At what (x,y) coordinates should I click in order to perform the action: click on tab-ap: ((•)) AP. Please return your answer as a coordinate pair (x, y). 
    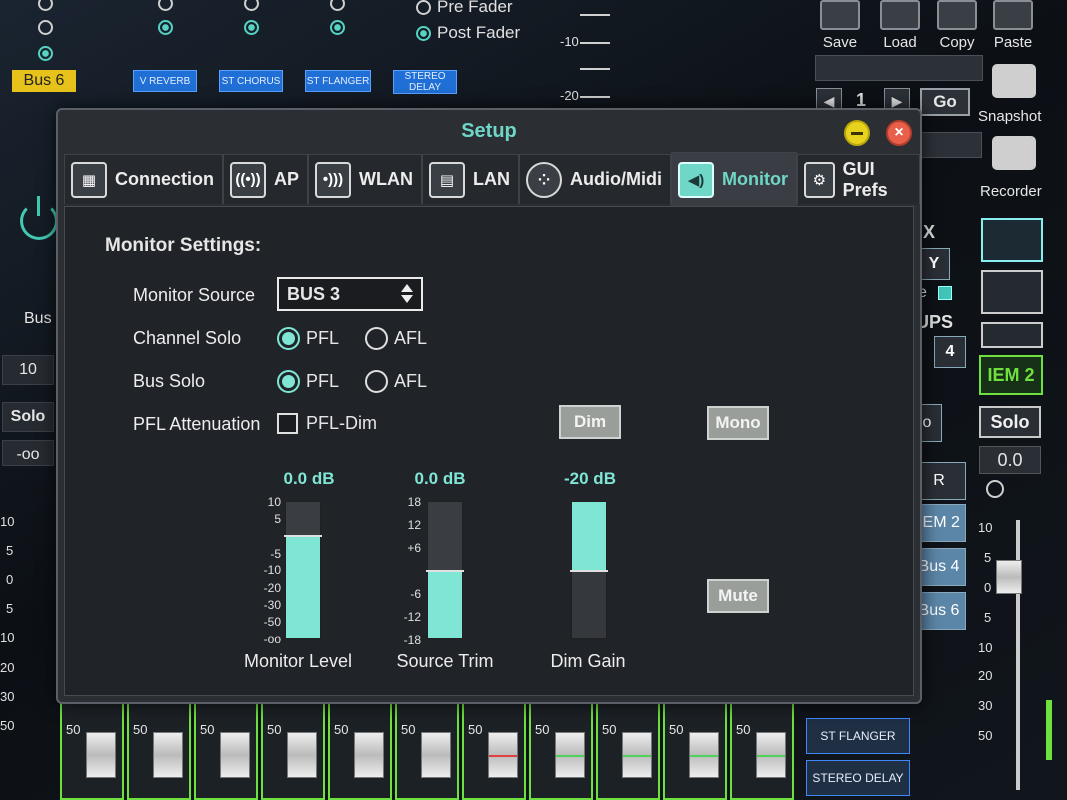
    Looking at the image, I should click on (266, 179).